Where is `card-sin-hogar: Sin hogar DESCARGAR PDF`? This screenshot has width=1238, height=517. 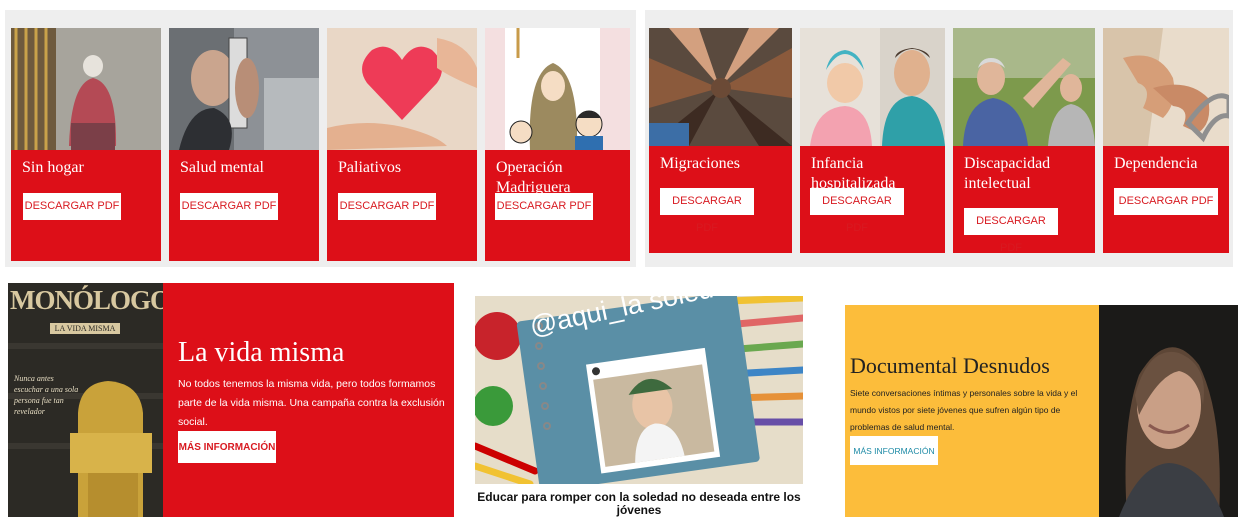 card-sin-hogar: Sin hogar DESCARGAR PDF is located at coordinates (86, 144).